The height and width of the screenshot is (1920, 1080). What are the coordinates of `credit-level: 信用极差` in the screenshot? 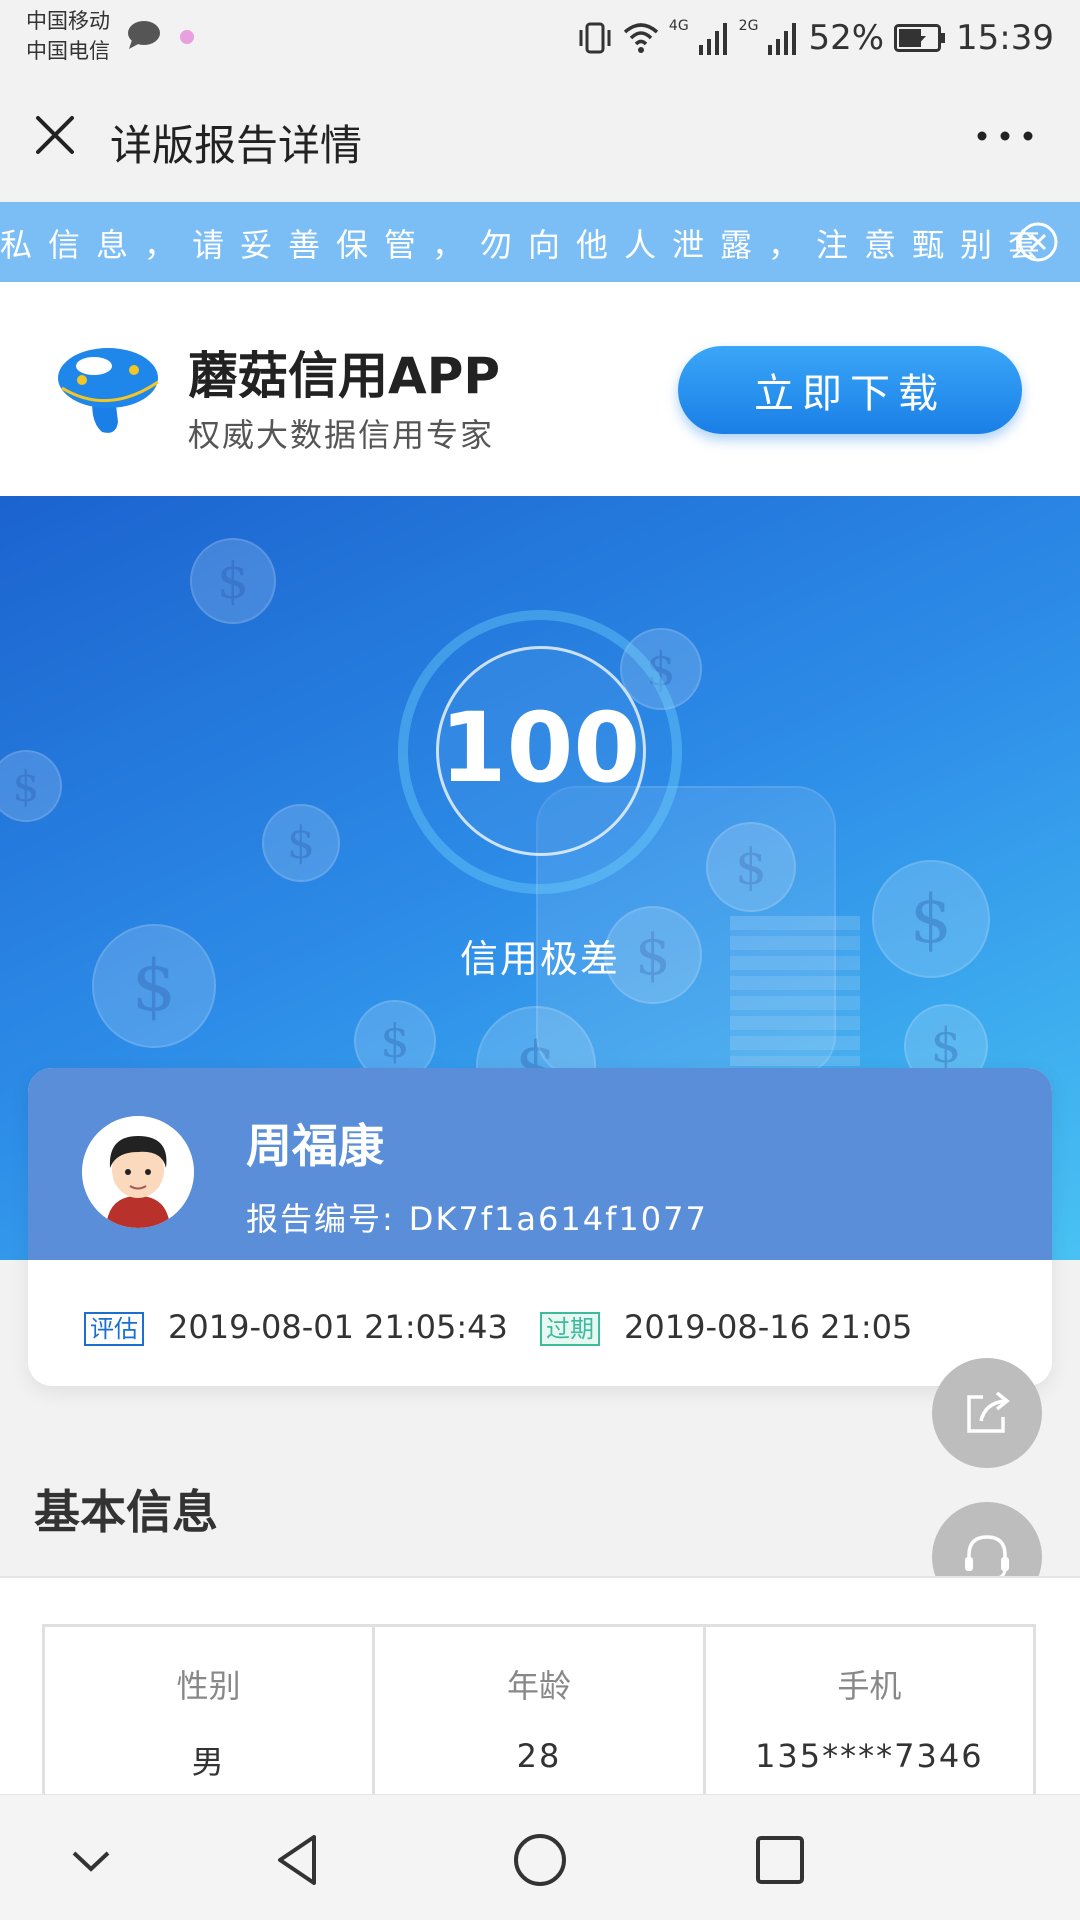 It's located at (539, 959).